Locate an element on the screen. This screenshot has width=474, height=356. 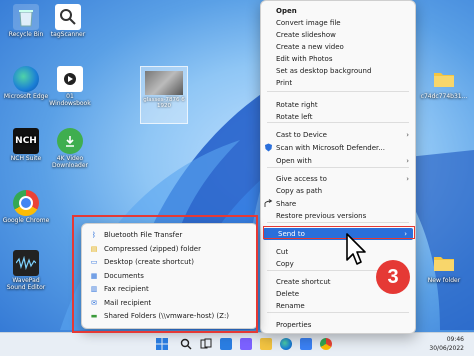
menu-item-label: Print is located at coordinates (284, 83).